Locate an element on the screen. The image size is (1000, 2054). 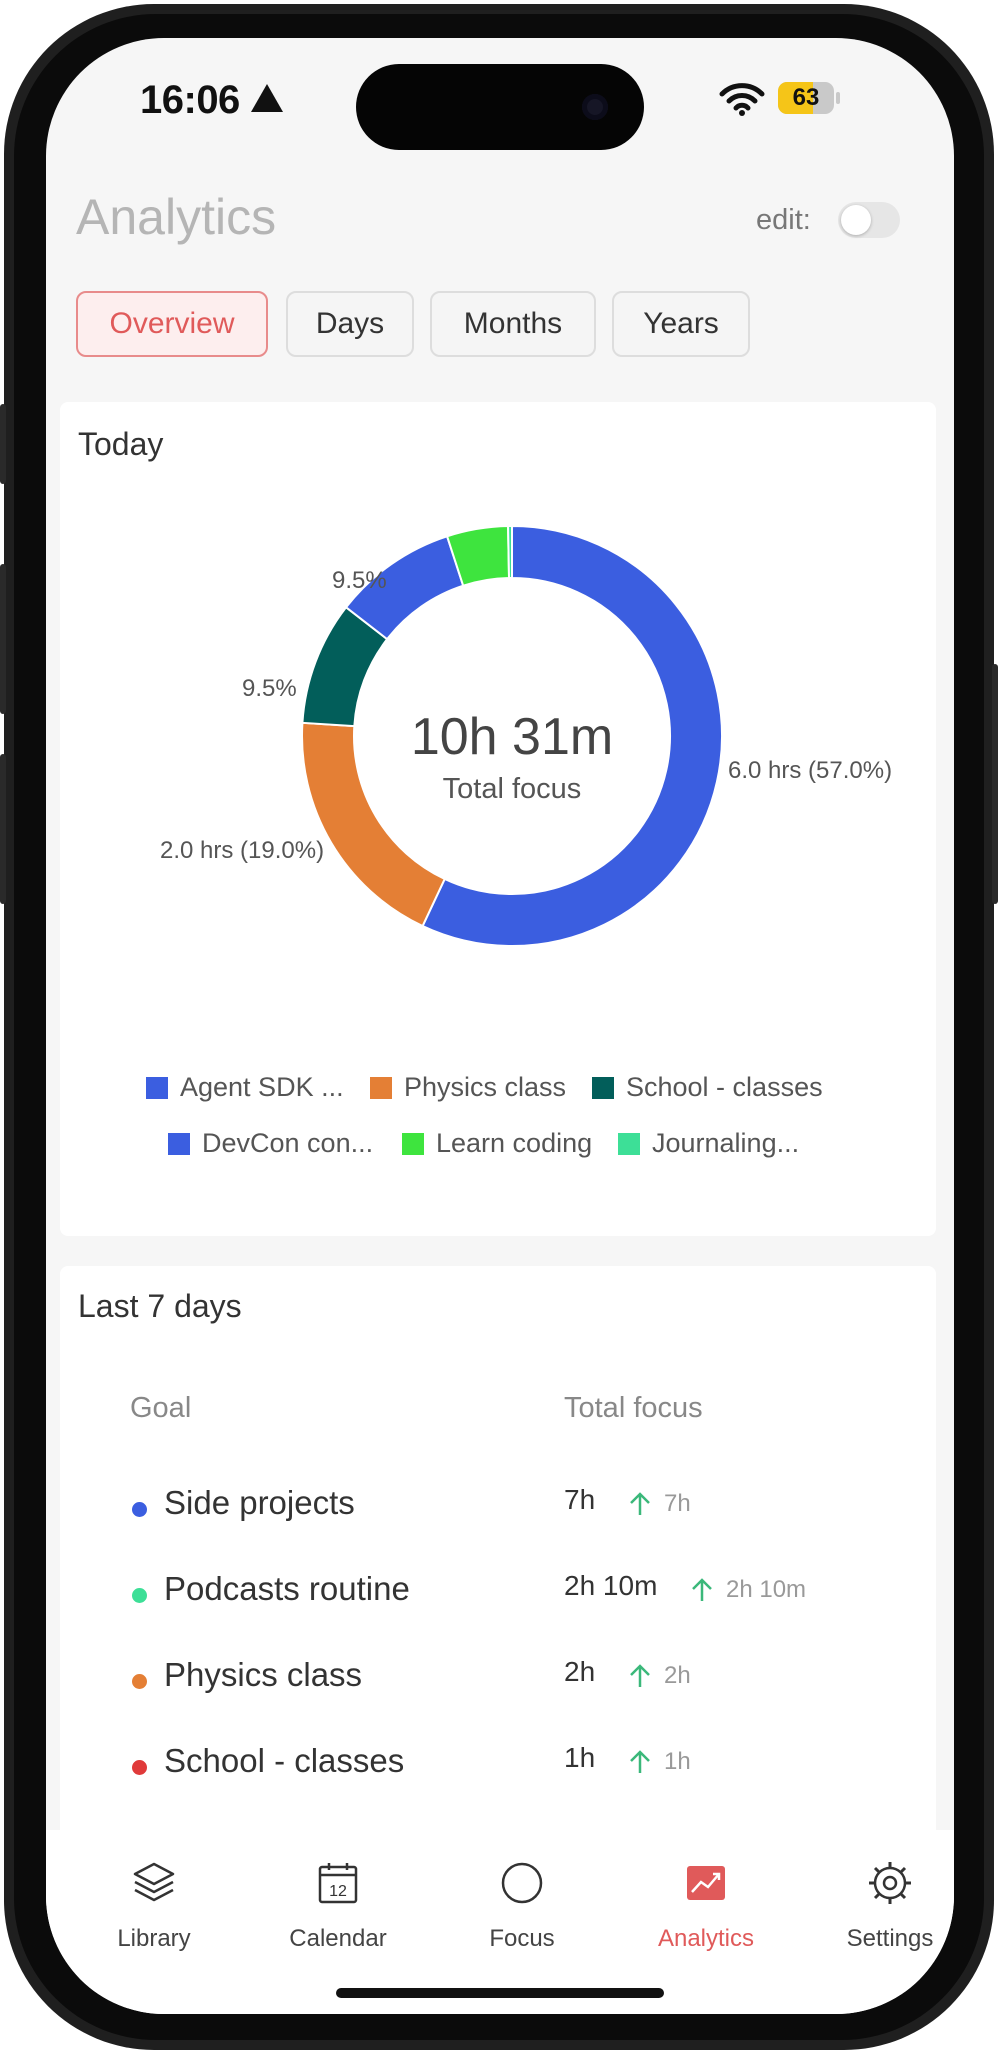
goal-name: Physics class is located at coordinates (263, 1674).